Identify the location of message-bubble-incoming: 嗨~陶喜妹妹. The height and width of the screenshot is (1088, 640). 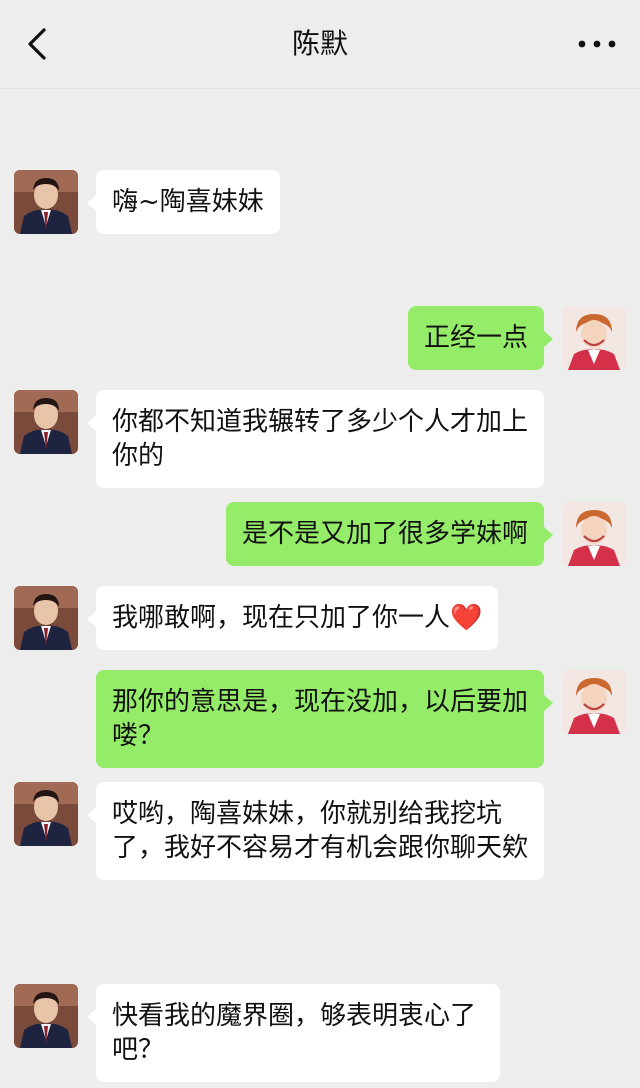
(183, 202).